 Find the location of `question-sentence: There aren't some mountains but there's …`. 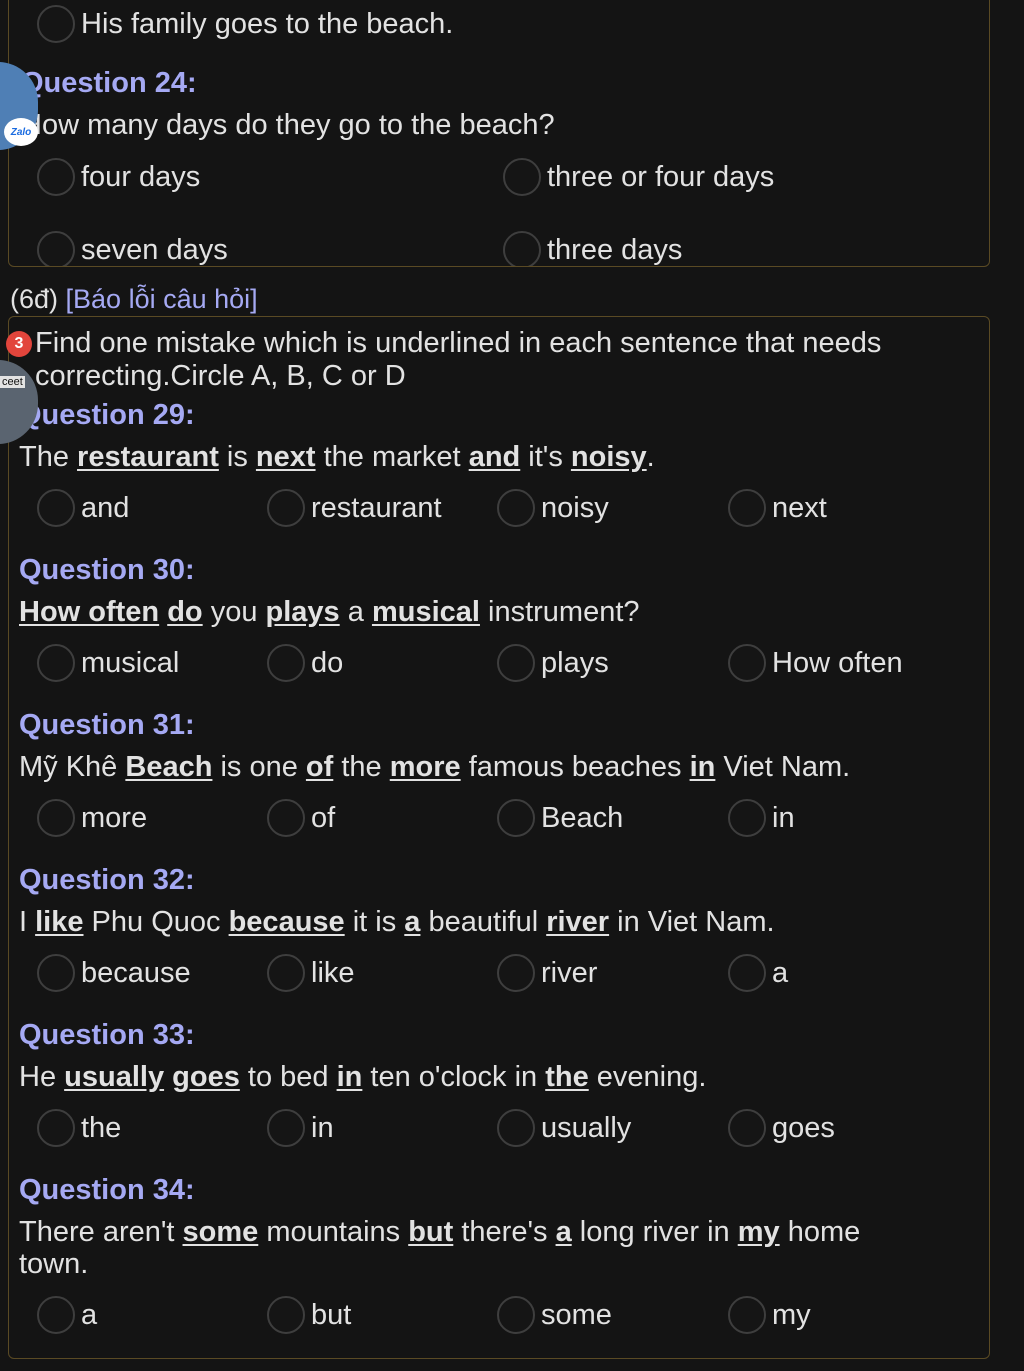

question-sentence: There aren't some mountains but there's … is located at coordinates (439, 1232).